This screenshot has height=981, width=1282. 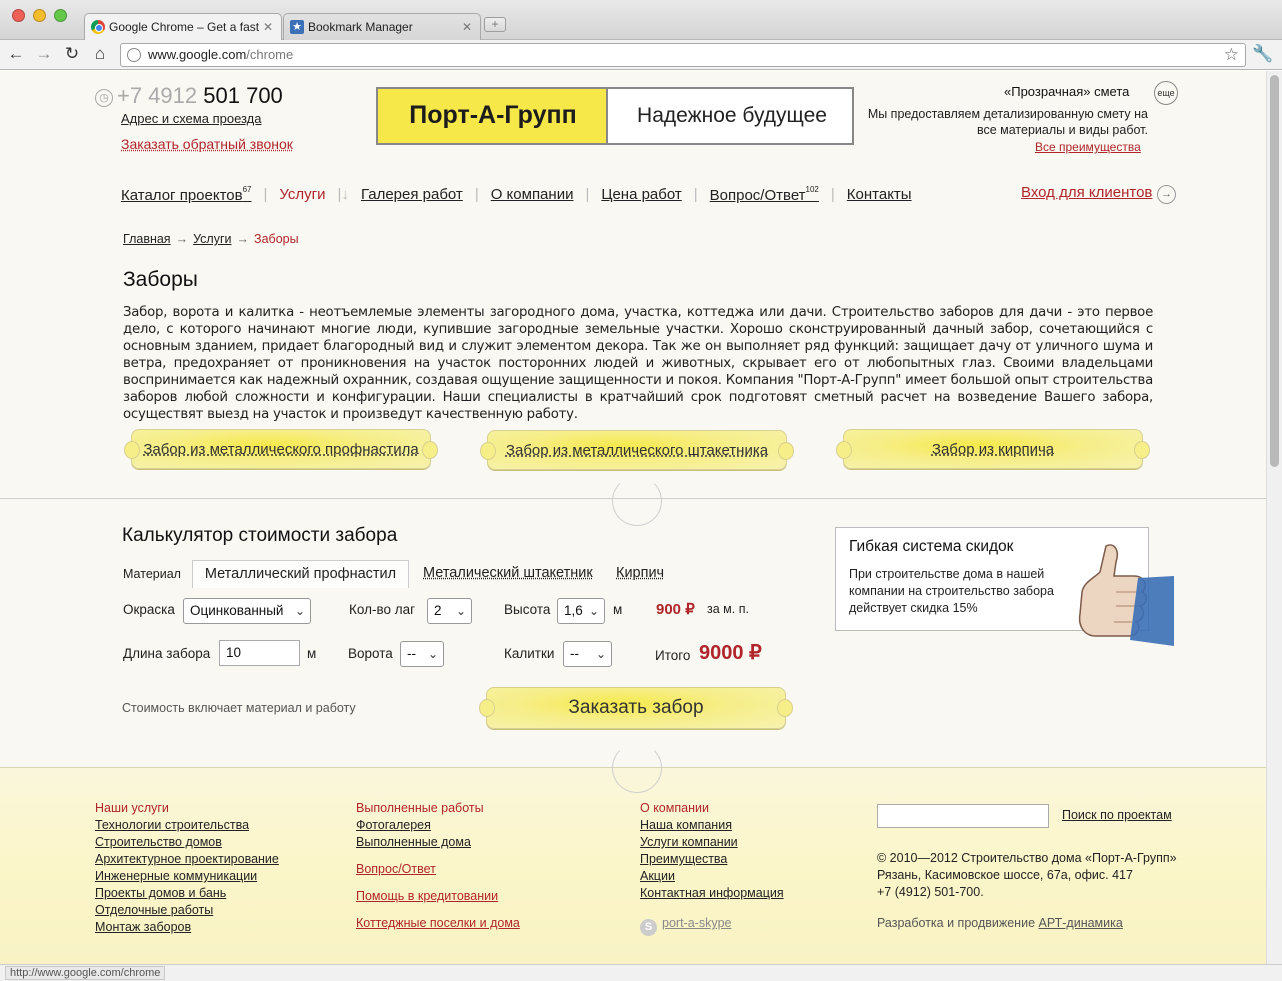 What do you see at coordinates (187, 927) in the screenshot?
I see `footer-link: Монтаж заборов` at bounding box center [187, 927].